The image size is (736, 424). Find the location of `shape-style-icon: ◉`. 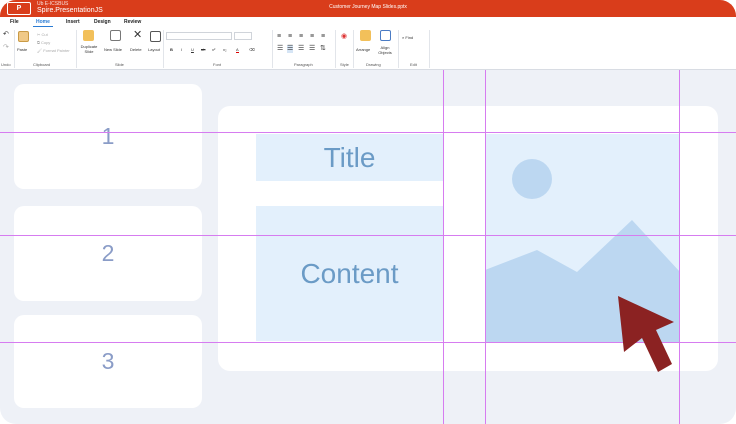

shape-style-icon: ◉ is located at coordinates (344, 37).